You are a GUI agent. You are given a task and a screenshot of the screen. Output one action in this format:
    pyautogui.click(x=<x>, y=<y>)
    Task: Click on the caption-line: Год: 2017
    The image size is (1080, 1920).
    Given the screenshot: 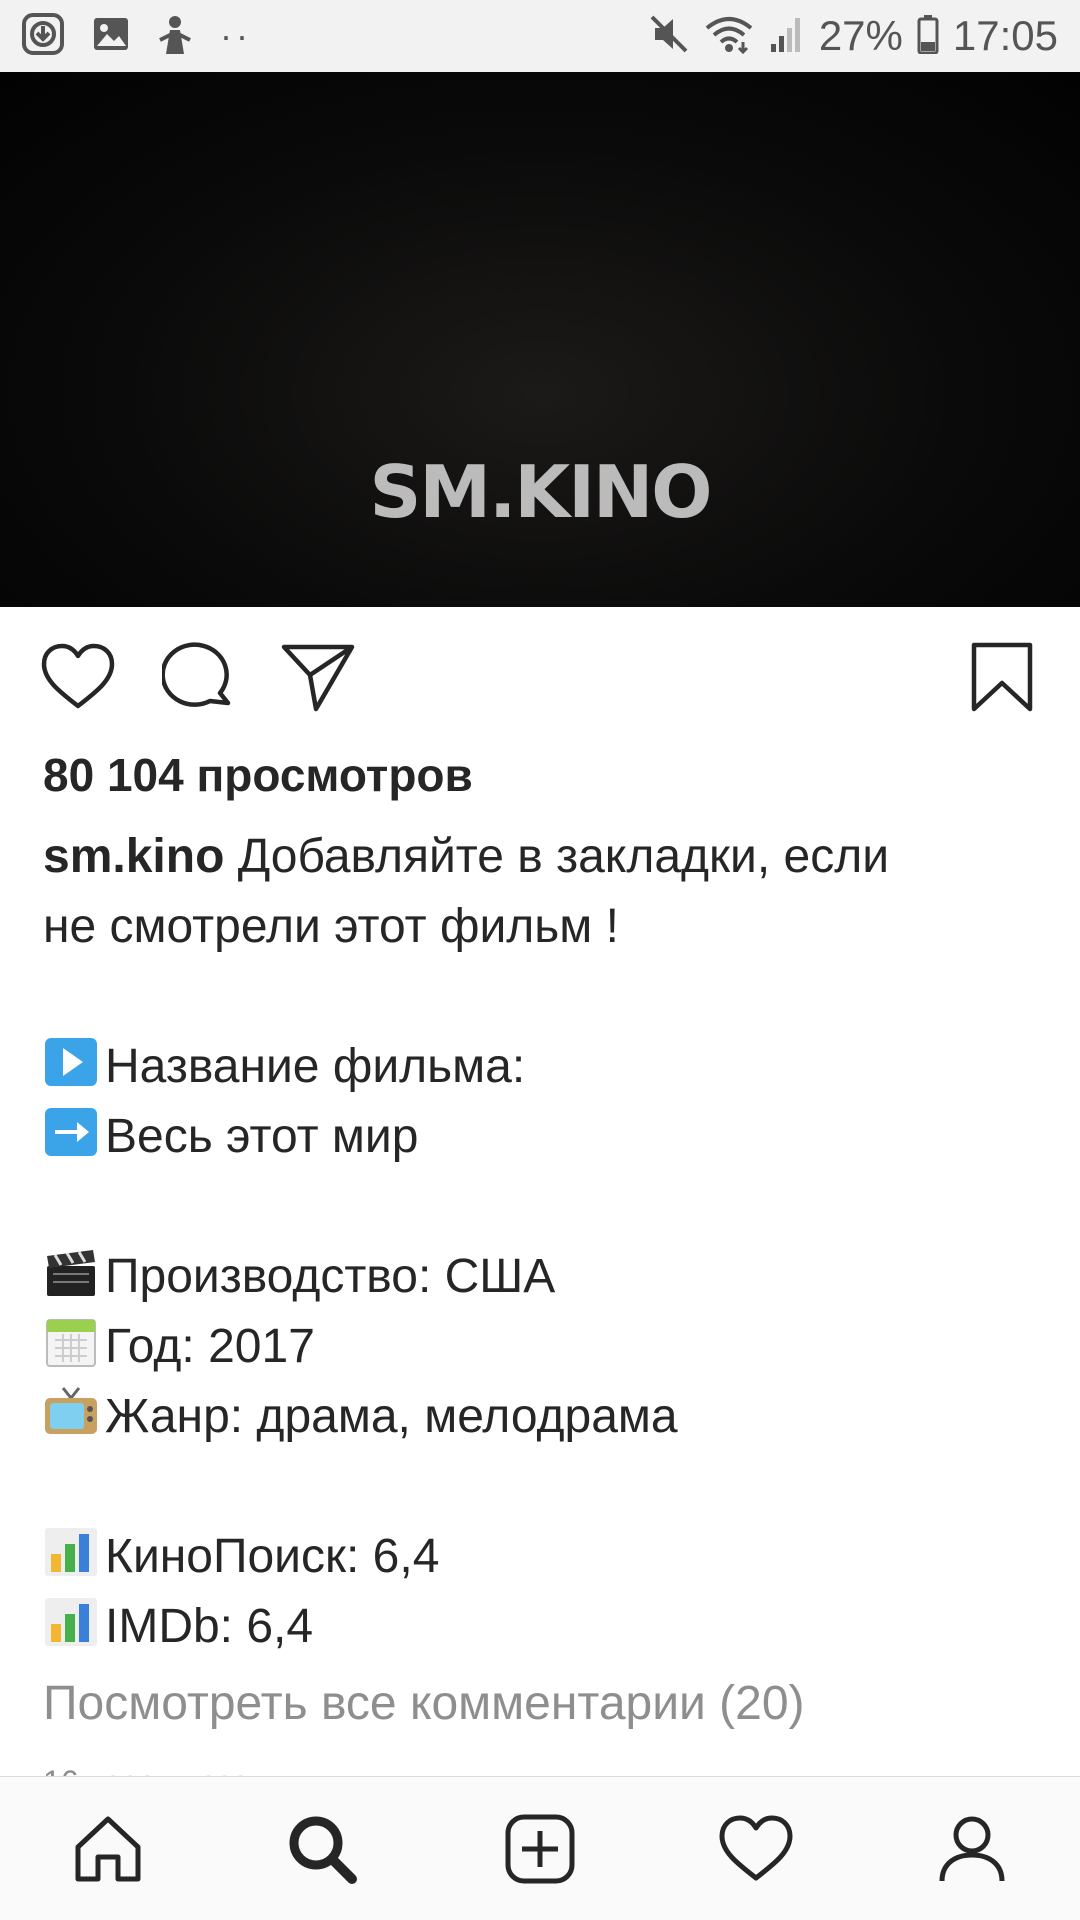 What is the action you would take?
    pyautogui.click(x=543, y=1347)
    